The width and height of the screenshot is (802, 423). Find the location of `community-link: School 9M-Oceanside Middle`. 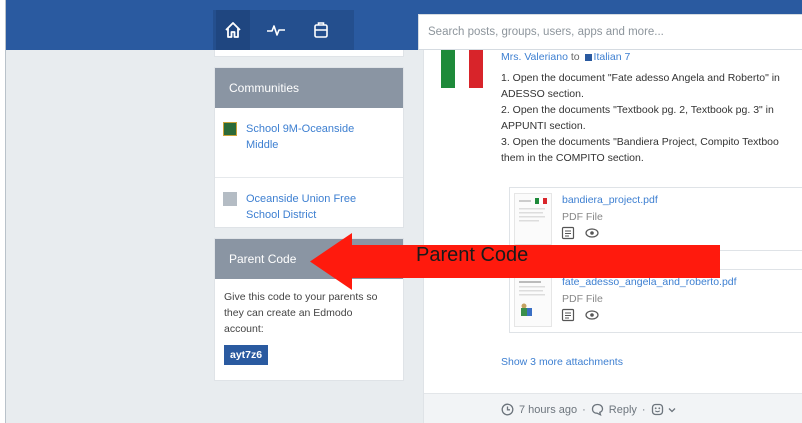

community-link: School 9M-Oceanside Middle is located at coordinates (300, 143).